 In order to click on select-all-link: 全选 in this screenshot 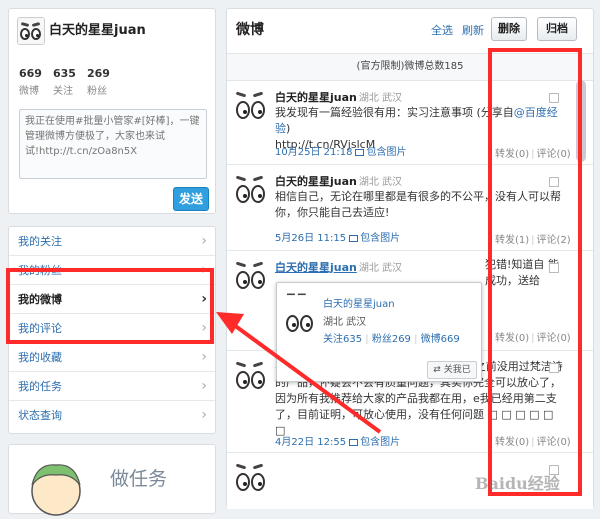, I will do `click(442, 30)`.